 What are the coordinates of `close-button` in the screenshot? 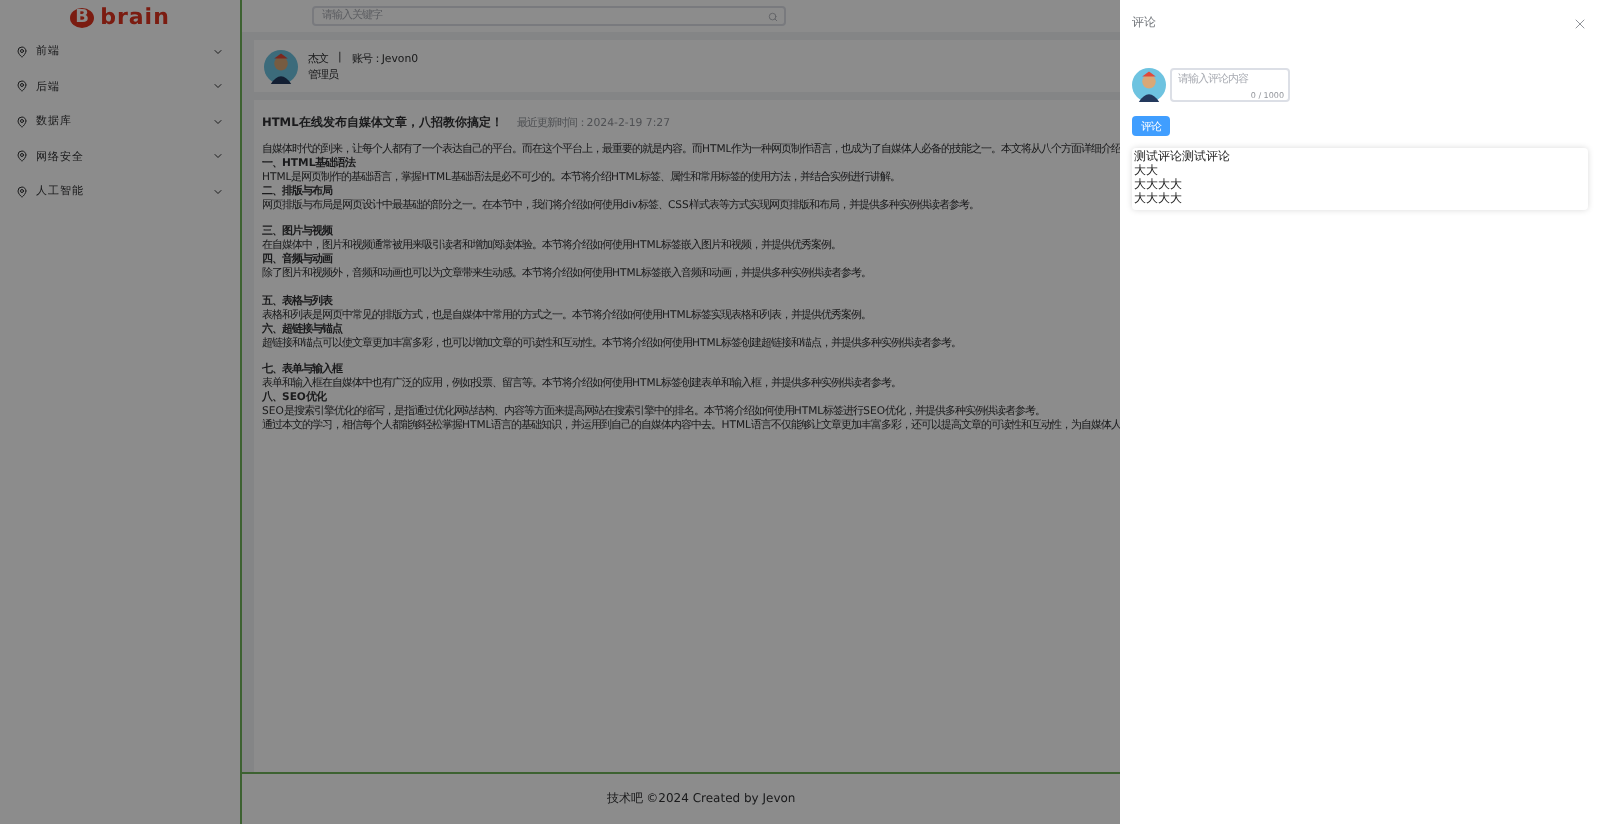 It's located at (1580, 23).